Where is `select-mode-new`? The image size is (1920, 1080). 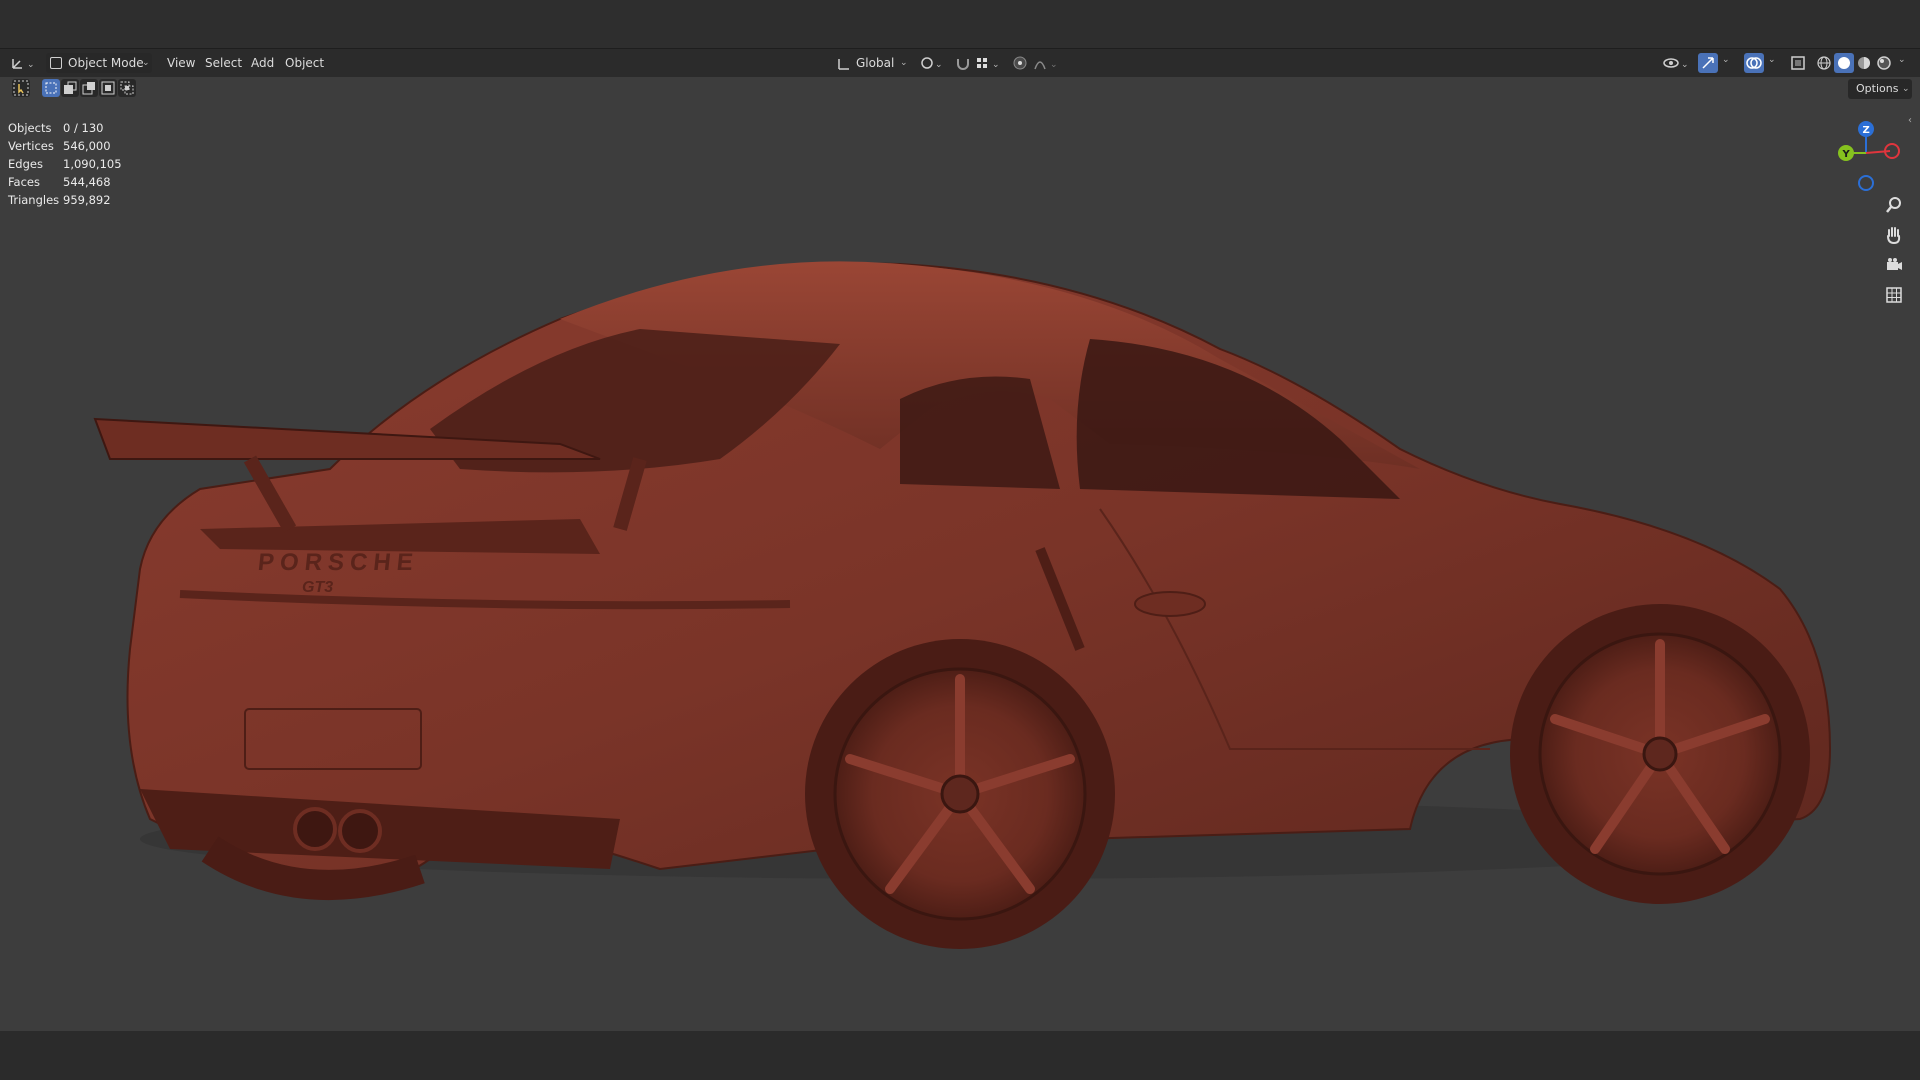 select-mode-new is located at coordinates (51, 88).